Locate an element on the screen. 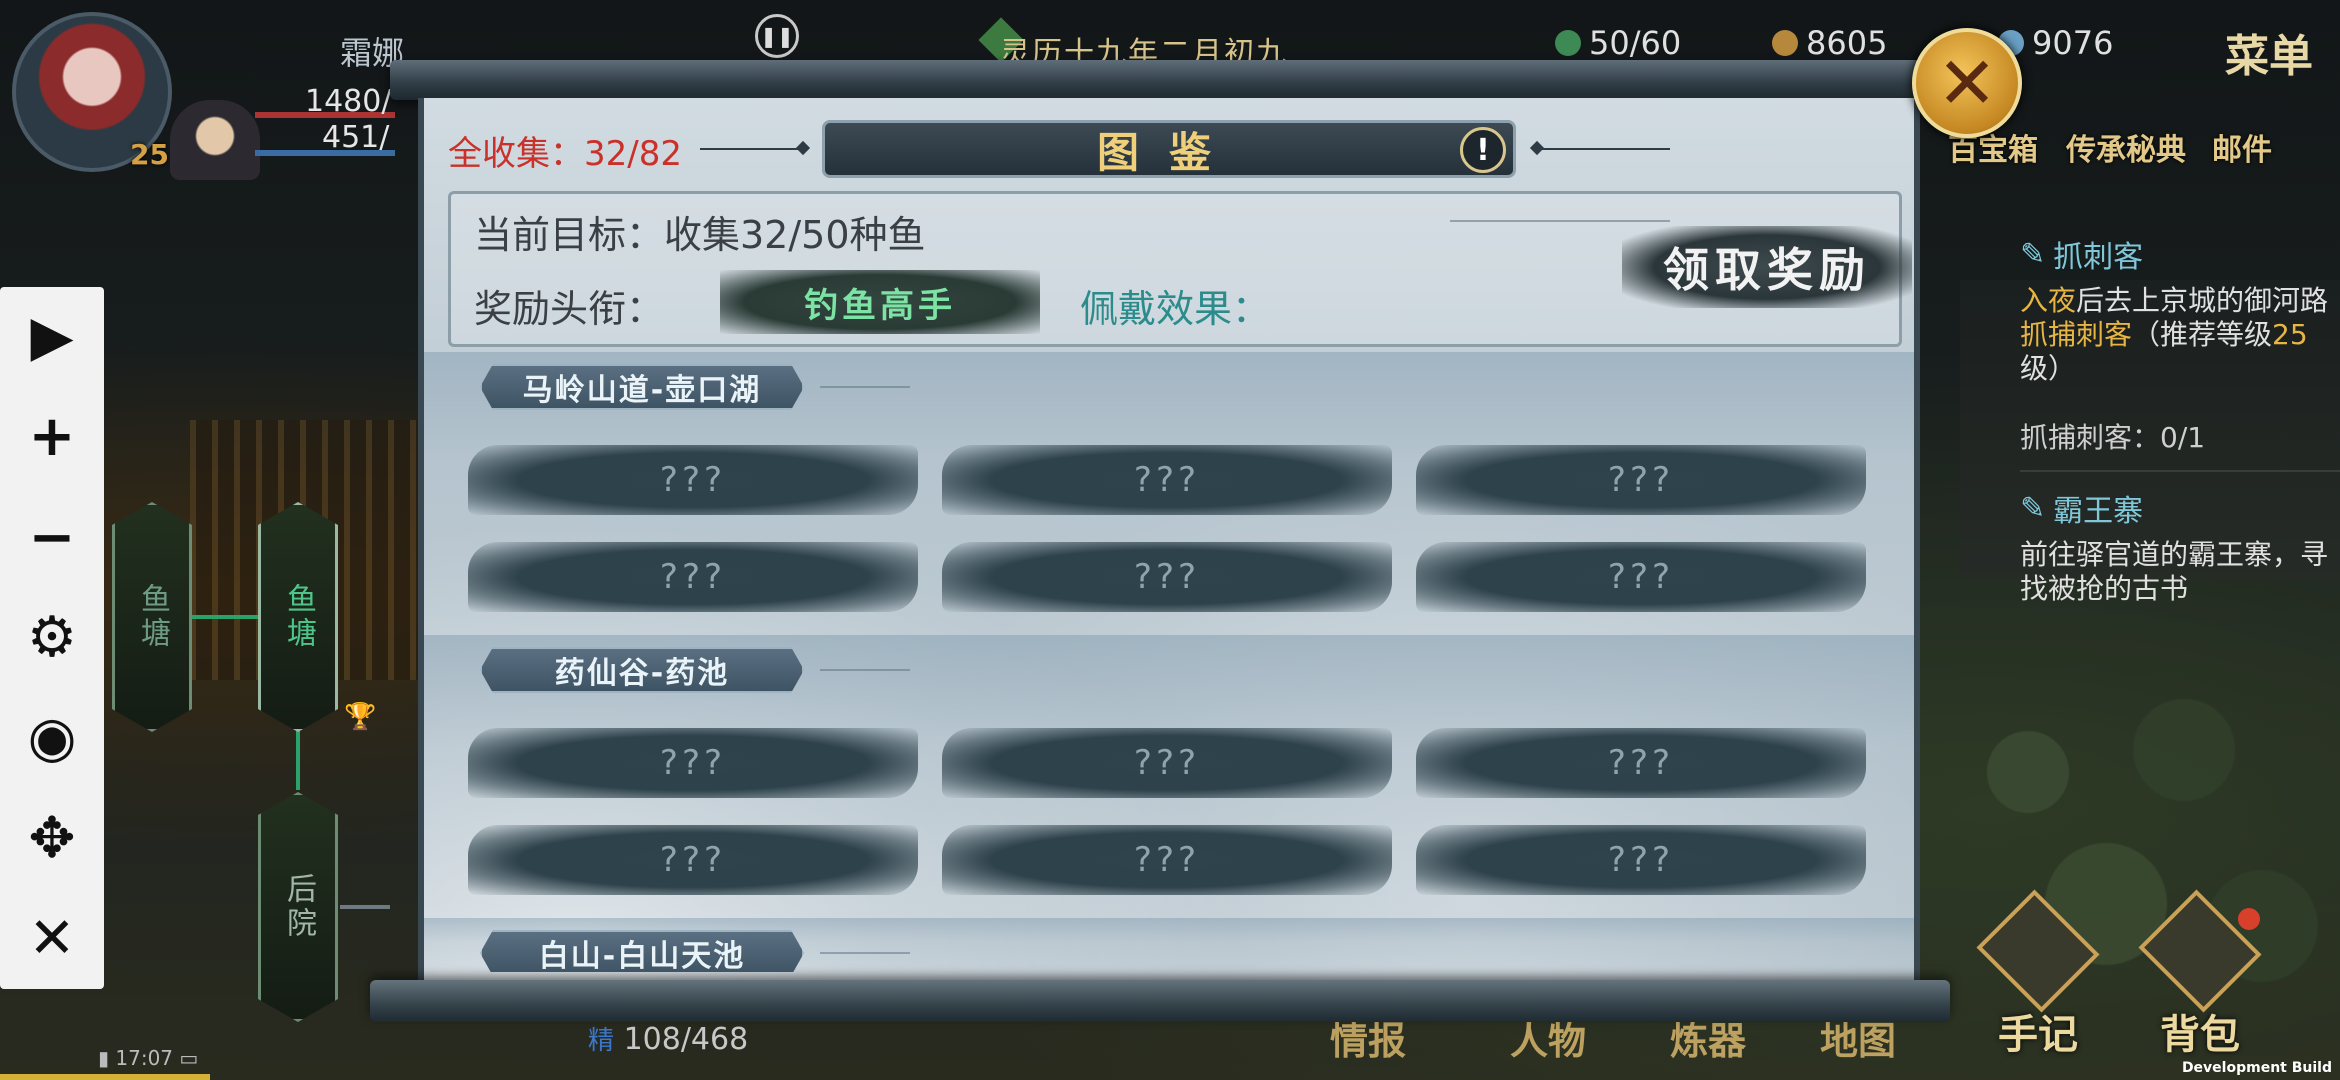 This screenshot has width=2340, height=1080. close-toolbar-button: ✕ is located at coordinates (52, 939).